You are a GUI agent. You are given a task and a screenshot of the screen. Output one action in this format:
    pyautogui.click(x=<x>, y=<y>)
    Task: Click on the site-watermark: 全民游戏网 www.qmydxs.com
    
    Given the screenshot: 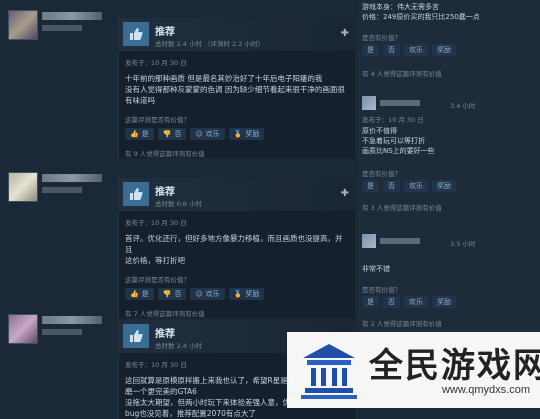 What is the action you would take?
    pyautogui.click(x=413, y=370)
    